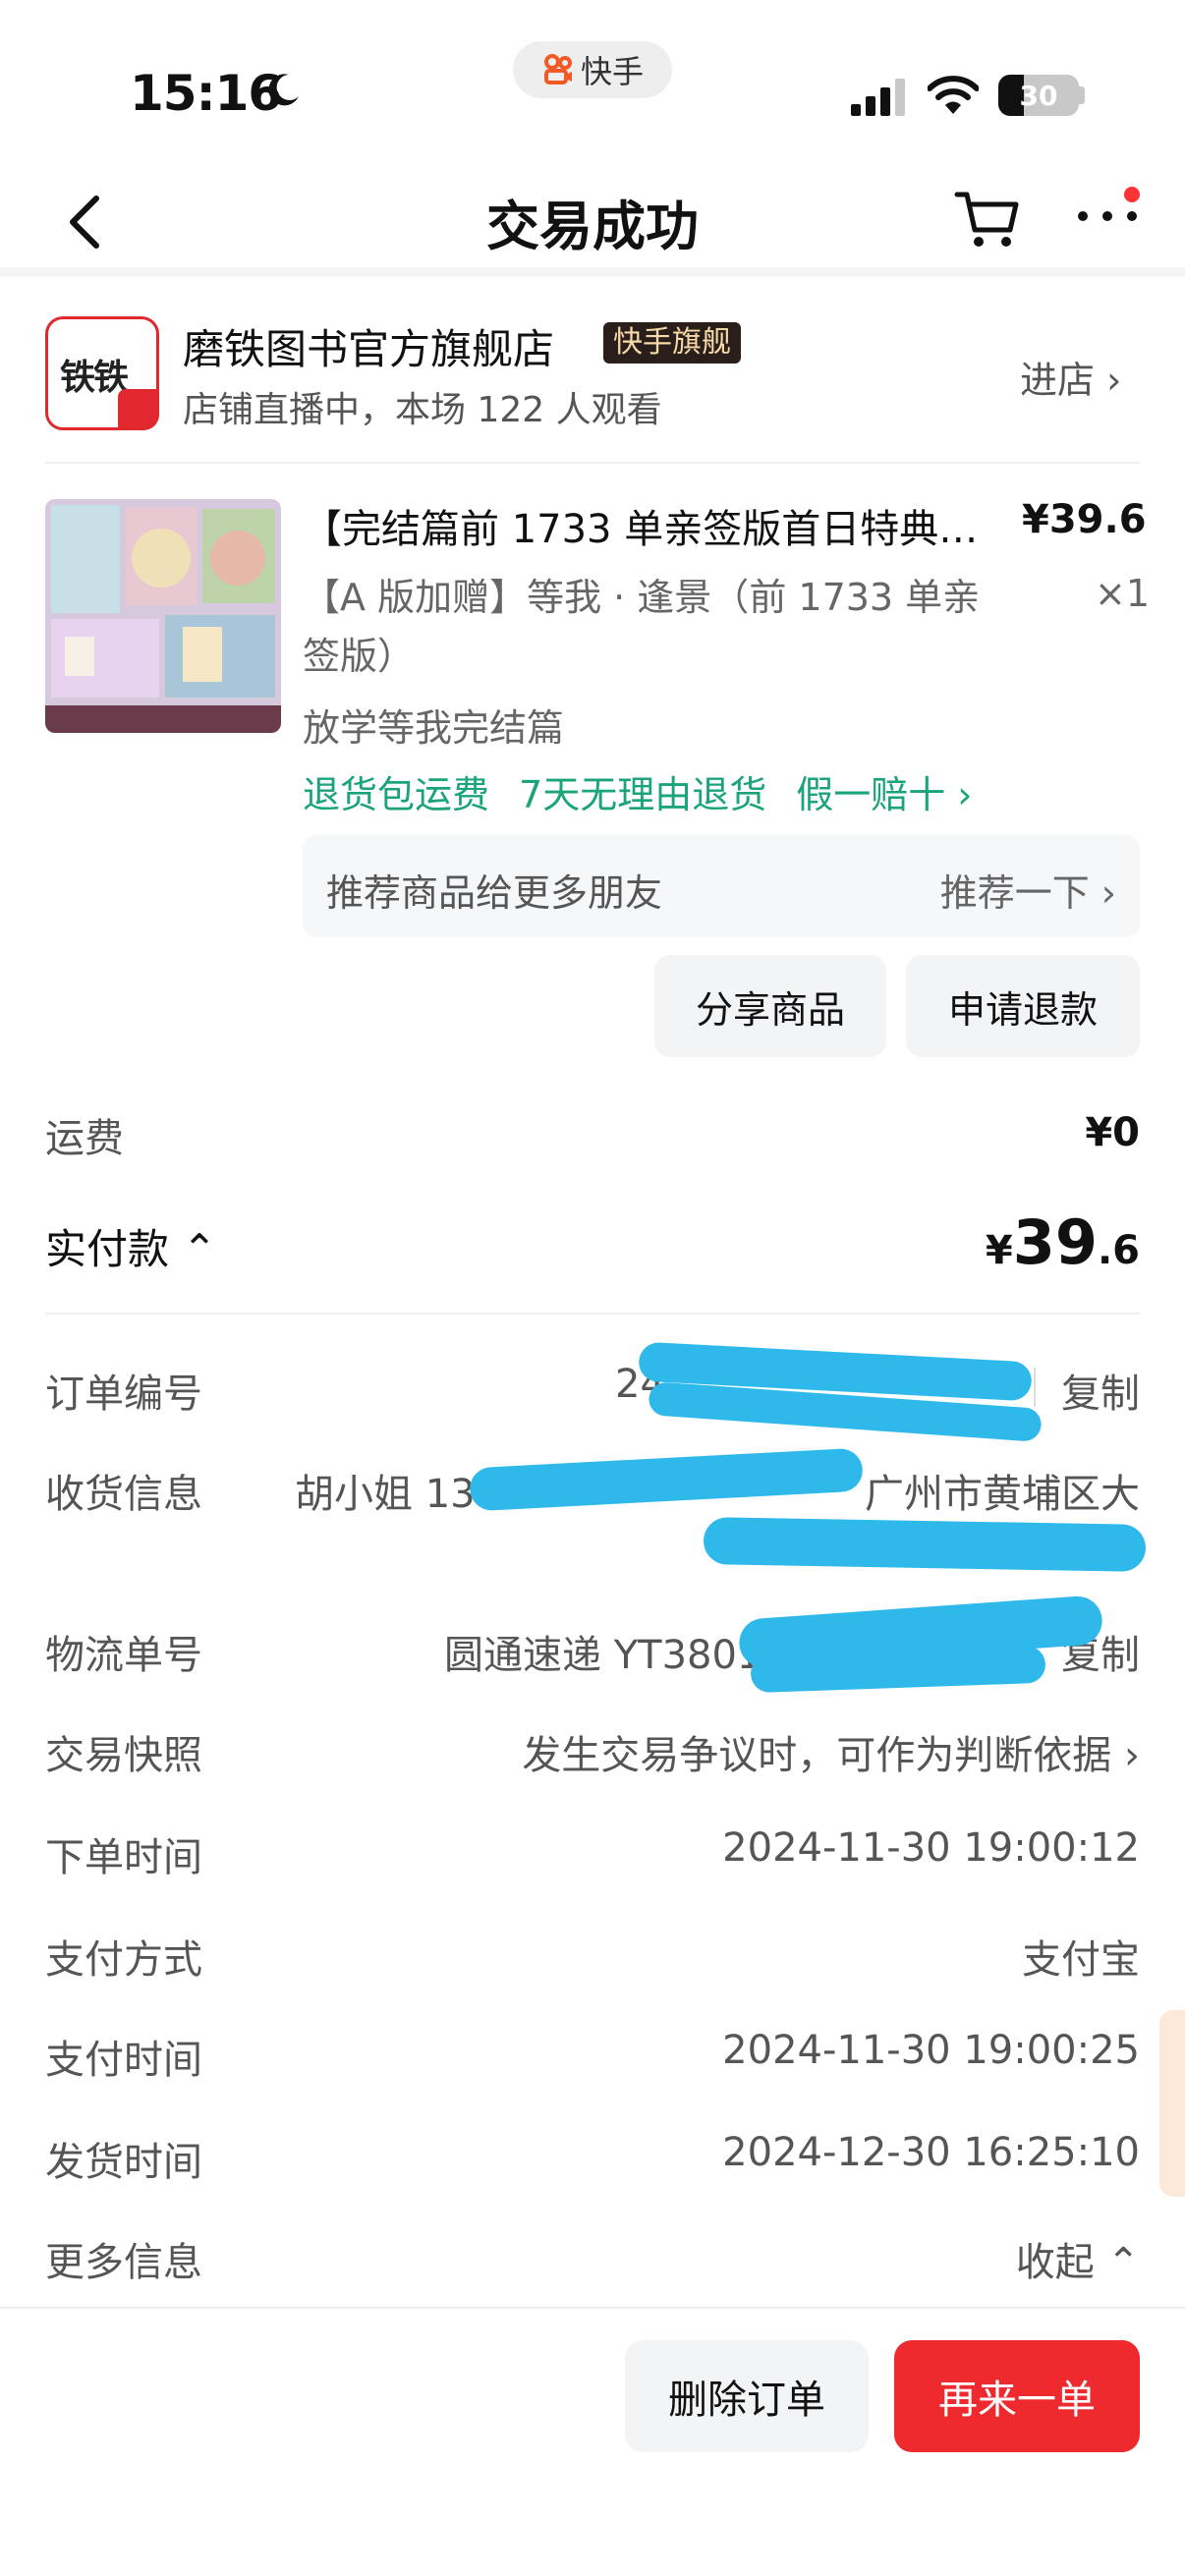 This screenshot has height=2576, width=1185. Describe the element at coordinates (423, 410) in the screenshot. I see `shop-live-status: 店铺直播中，本场 122 人观看` at that location.